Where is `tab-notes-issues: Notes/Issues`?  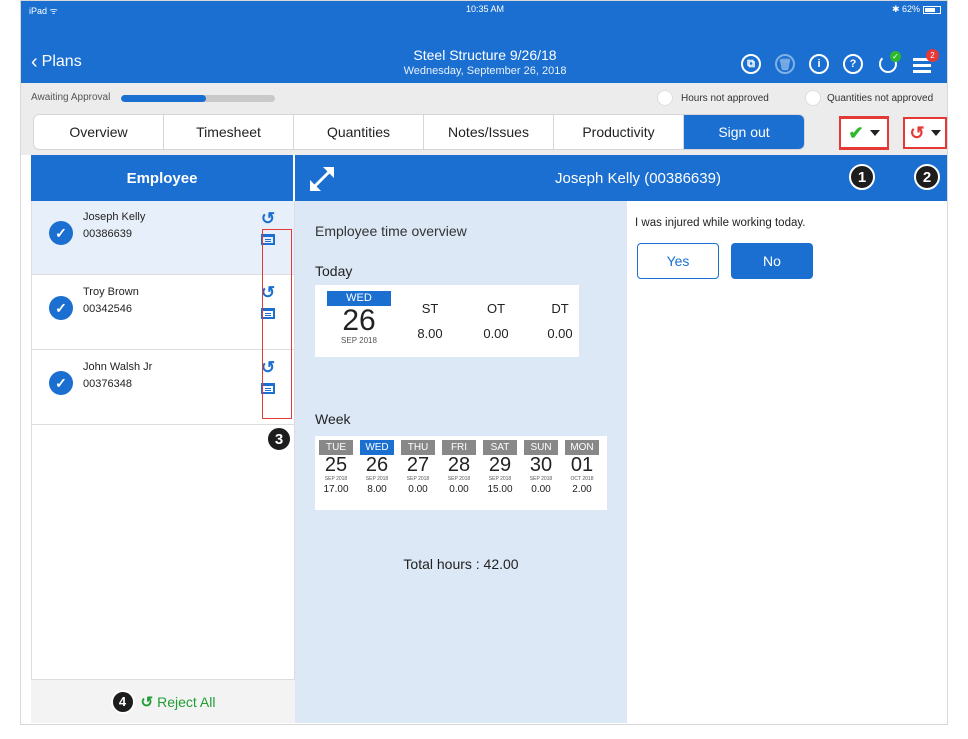 tab-notes-issues: Notes/Issues is located at coordinates (489, 132).